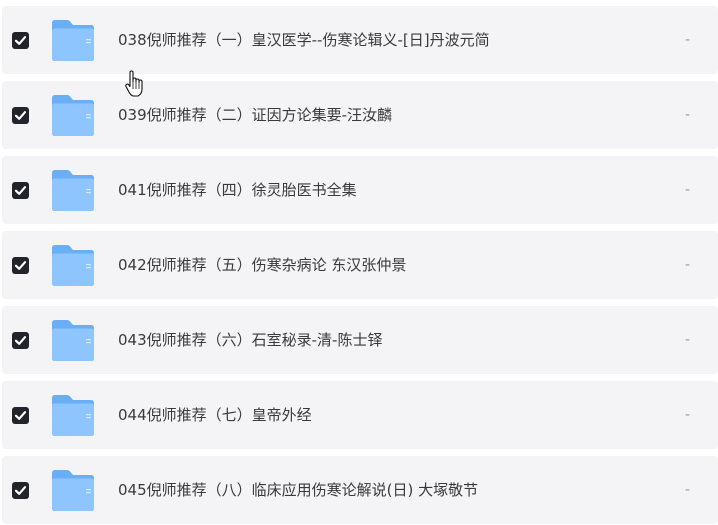  I want to click on file-row: 038倪师推荐（一）皇汉医学--伤寒论辑义-[日]丹波元简 -, so click(360, 40).